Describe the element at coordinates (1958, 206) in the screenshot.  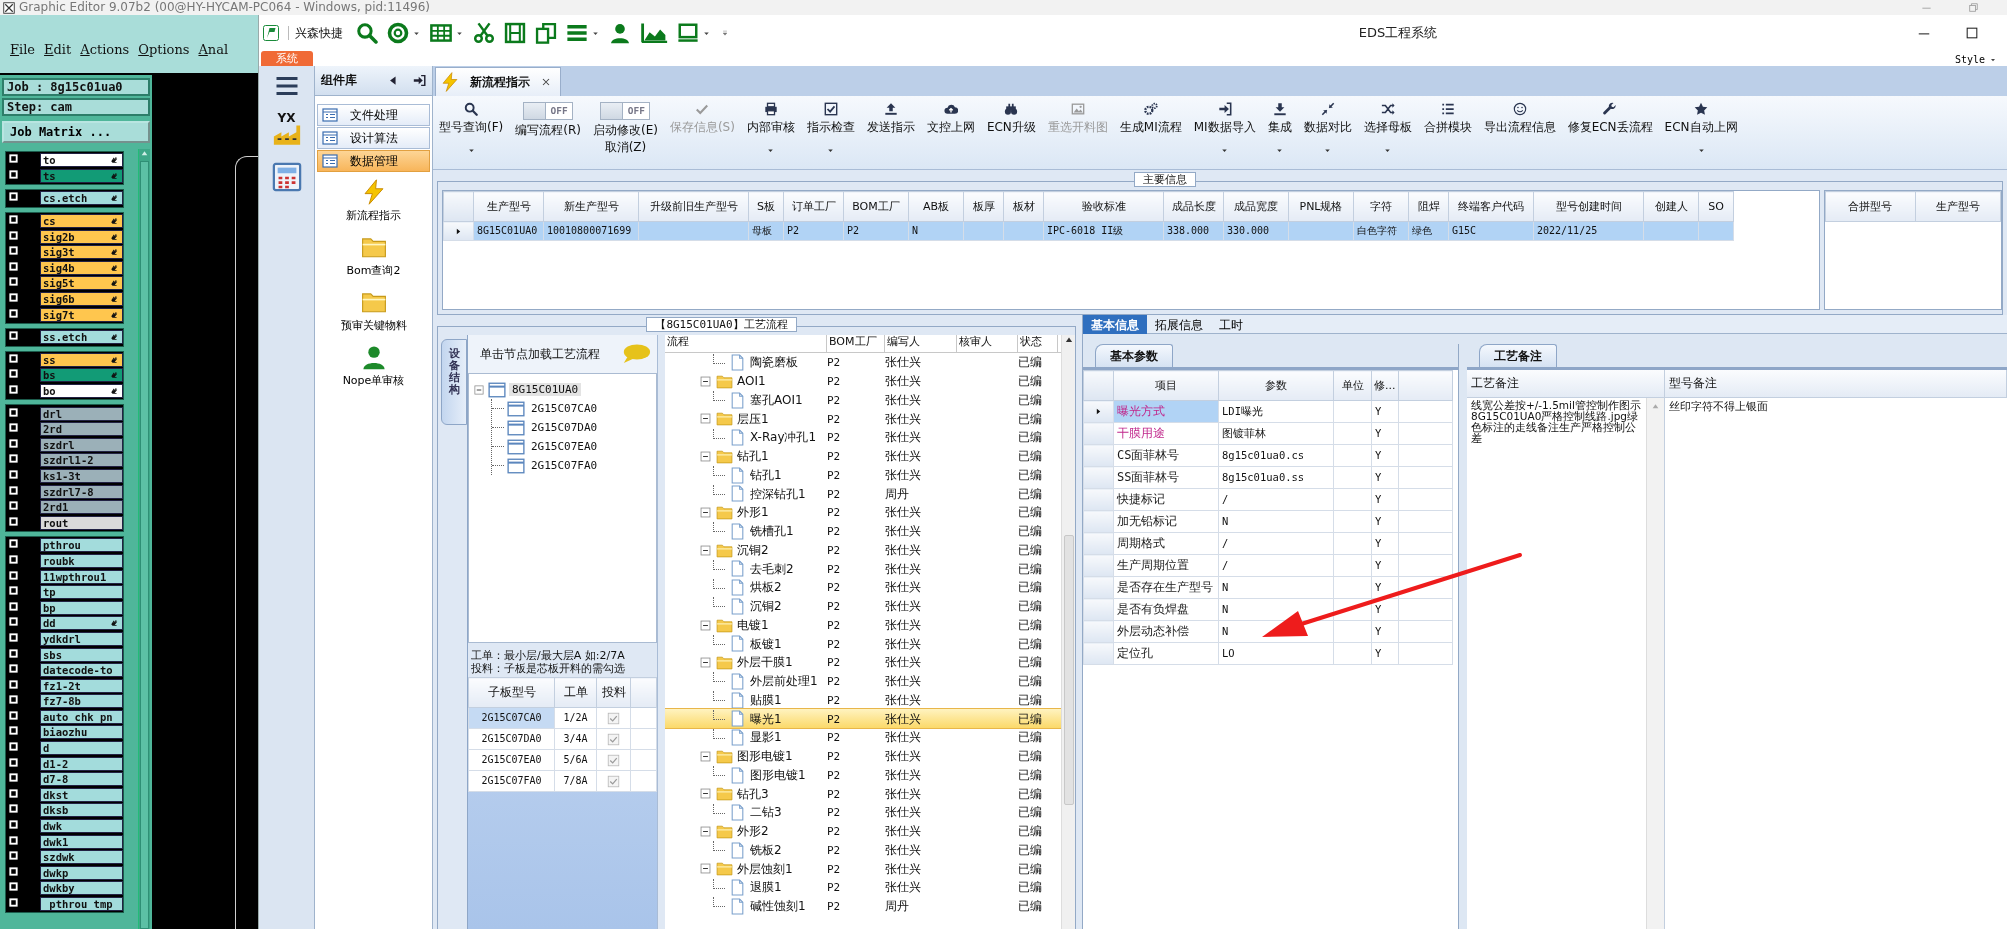
I see `column-header: 生产型号` at that location.